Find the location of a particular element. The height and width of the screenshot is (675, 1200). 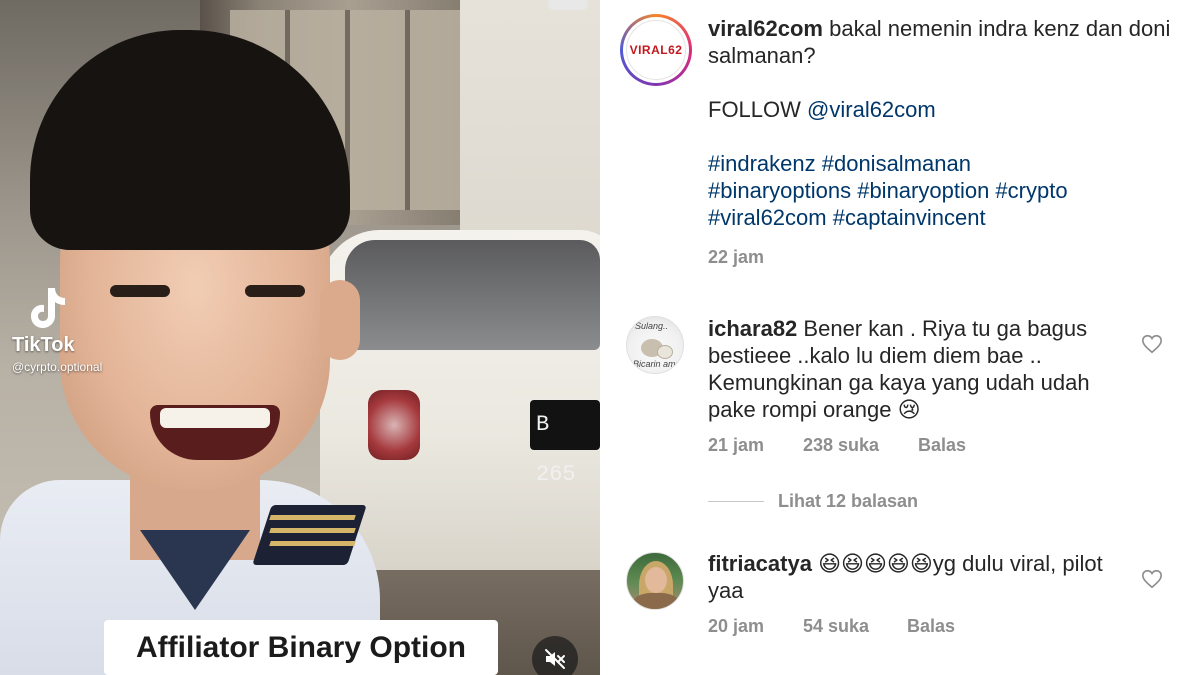

comment-likes-count: 54 suka is located at coordinates (855, 626).